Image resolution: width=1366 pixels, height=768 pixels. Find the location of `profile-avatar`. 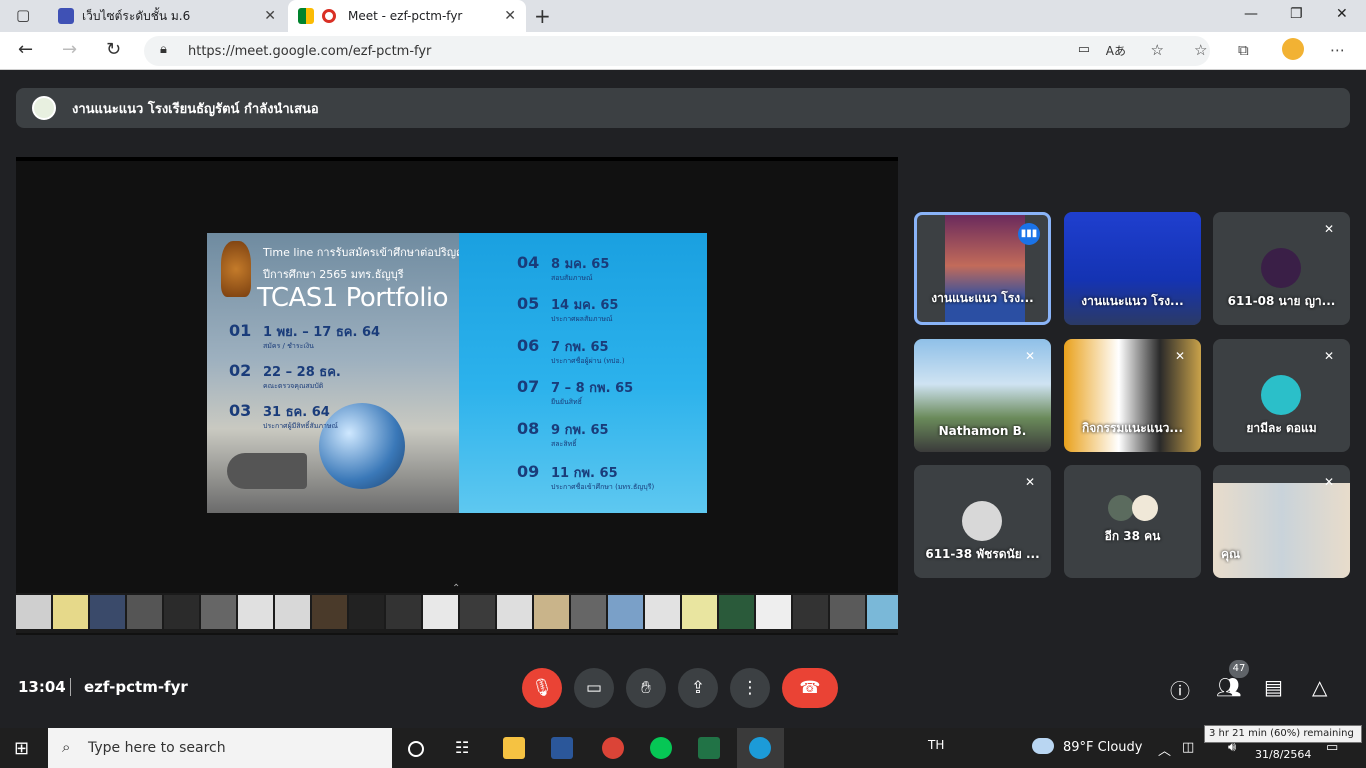

profile-avatar is located at coordinates (1293, 49).